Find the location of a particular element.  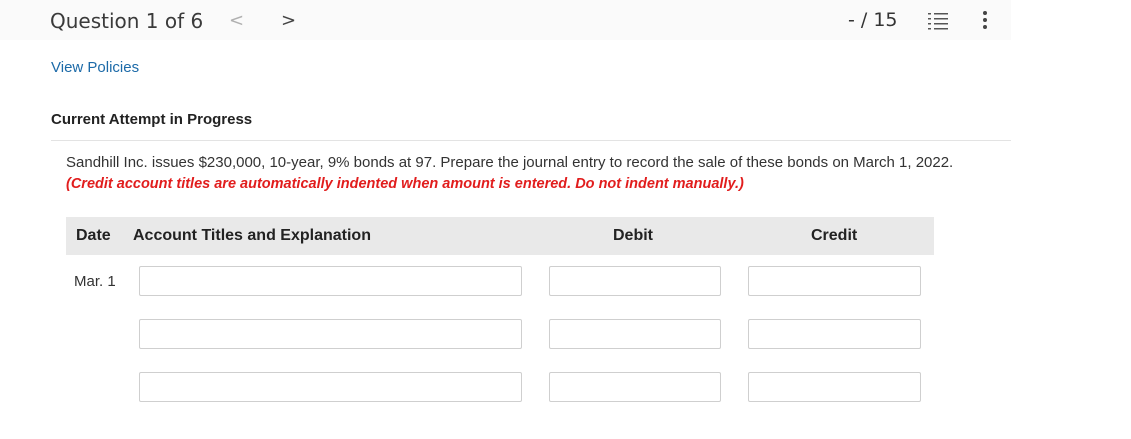

chevron-right-icon: > is located at coordinates (288, 20).